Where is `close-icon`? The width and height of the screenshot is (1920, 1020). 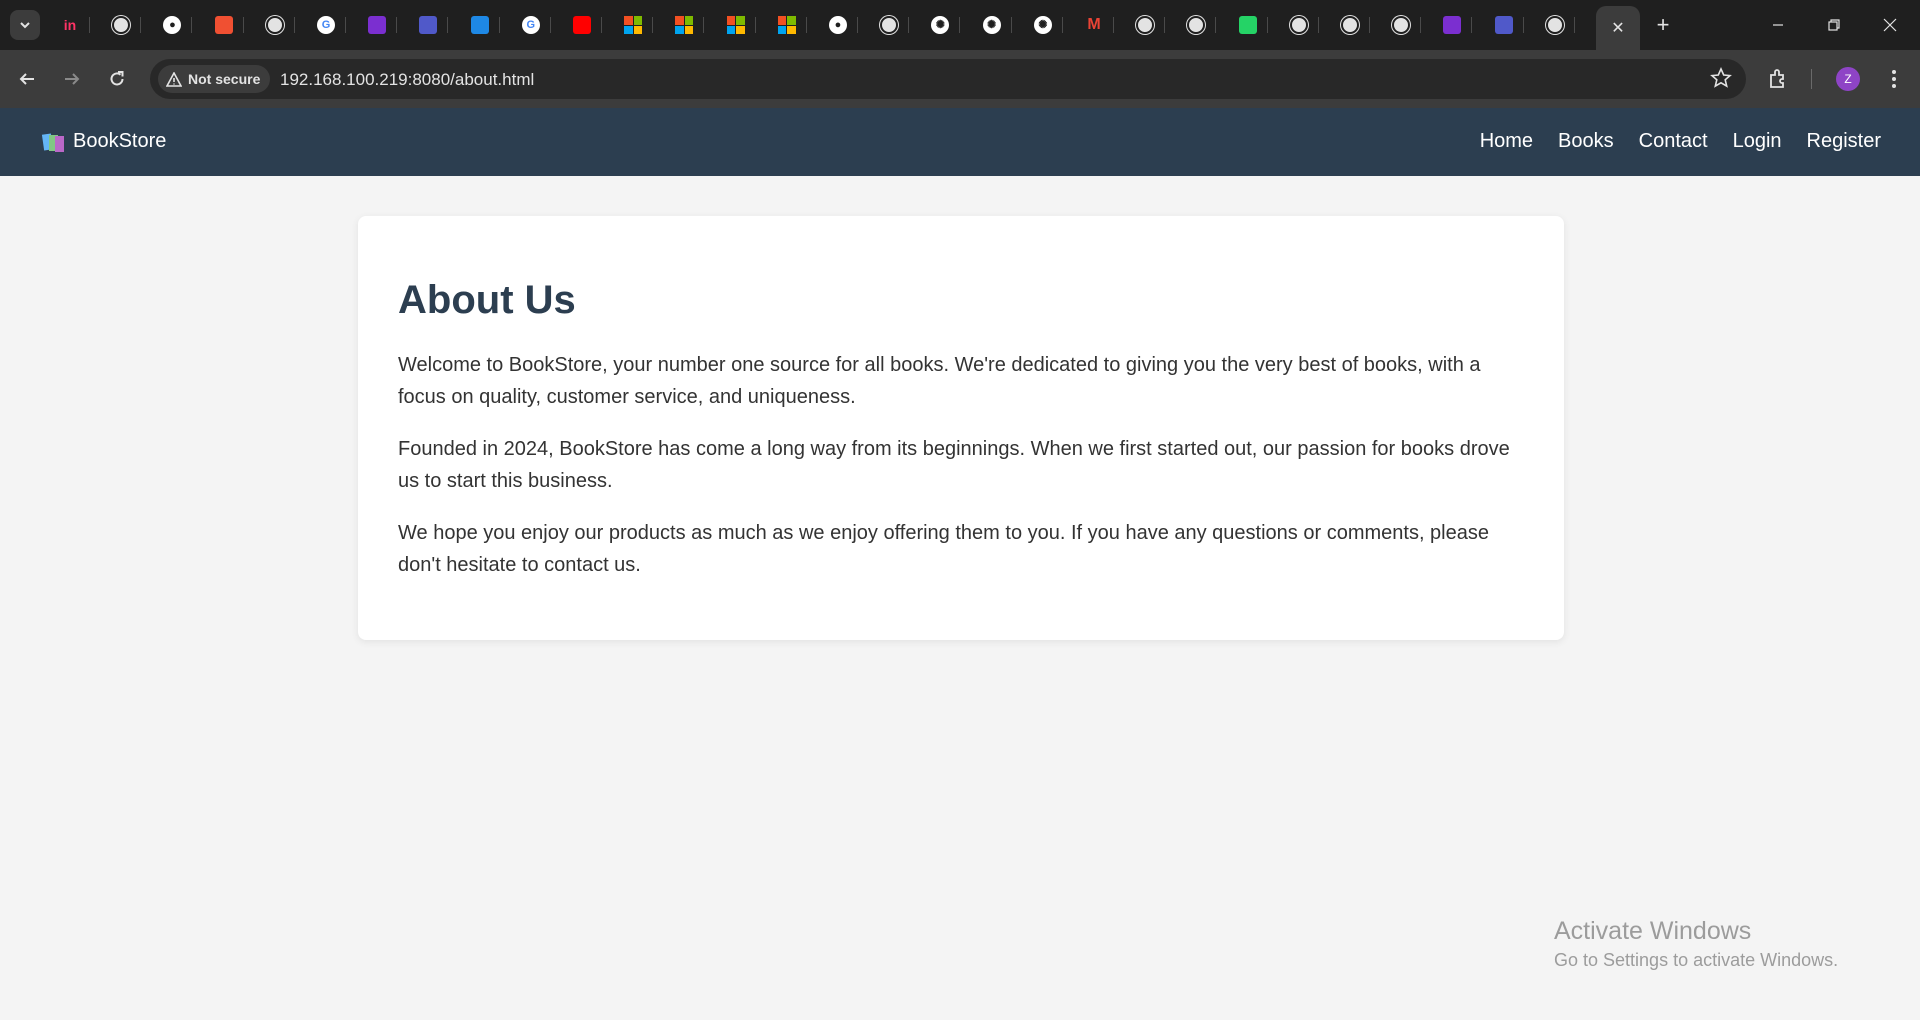
close-icon is located at coordinates (1890, 25).